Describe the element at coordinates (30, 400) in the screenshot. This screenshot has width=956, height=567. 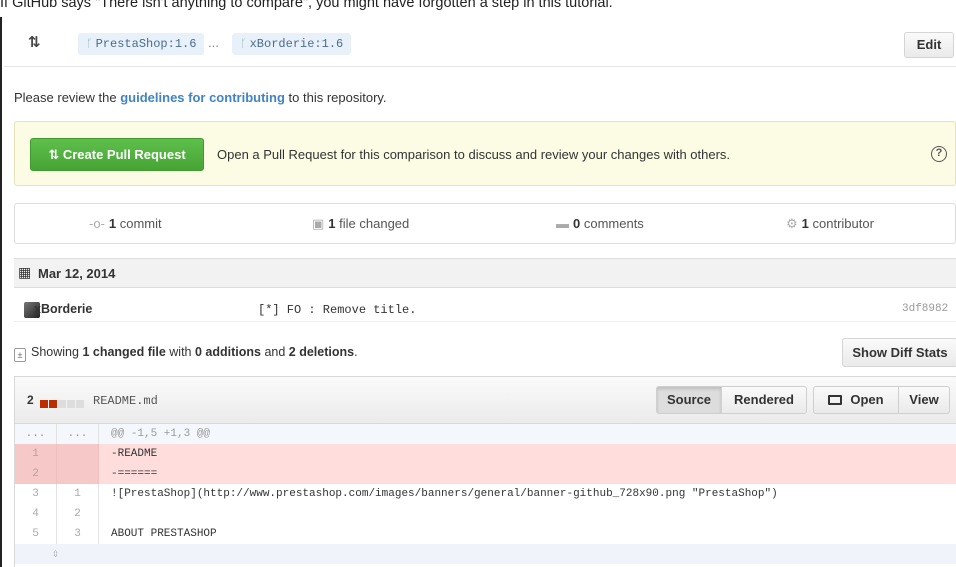
I see `file-change-count: 2` at that location.